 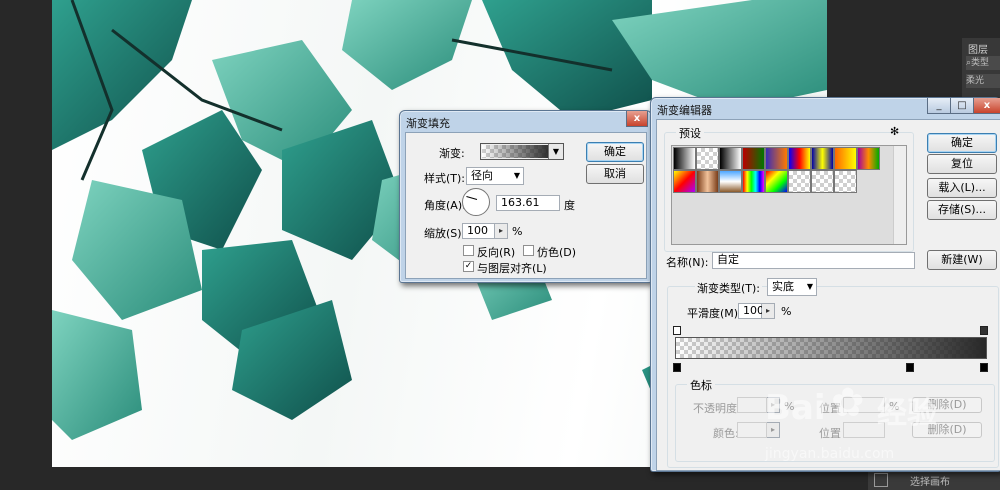 What do you see at coordinates (684, 181) in the screenshot?
I see `preset-yellow-violet` at bounding box center [684, 181].